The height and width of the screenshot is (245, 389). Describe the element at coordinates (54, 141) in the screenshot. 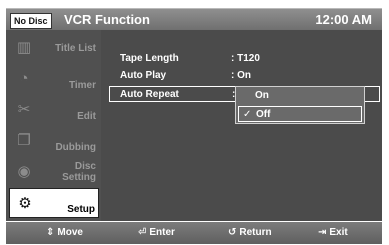

I see `sidebar-item-dubbing: ❐ Dubbing` at that location.